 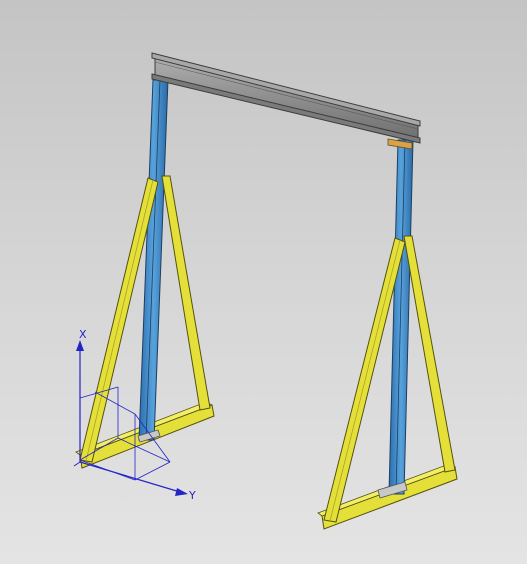 What do you see at coordinates (83, 334) in the screenshot?
I see `x-axis-label: X` at bounding box center [83, 334].